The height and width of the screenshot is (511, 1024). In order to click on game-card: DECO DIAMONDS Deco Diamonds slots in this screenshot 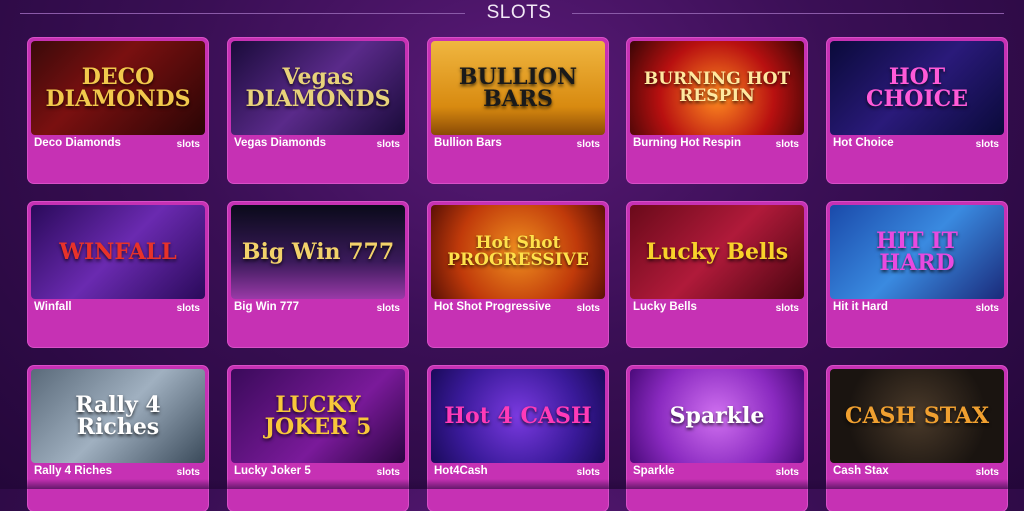, I will do `click(118, 110)`.